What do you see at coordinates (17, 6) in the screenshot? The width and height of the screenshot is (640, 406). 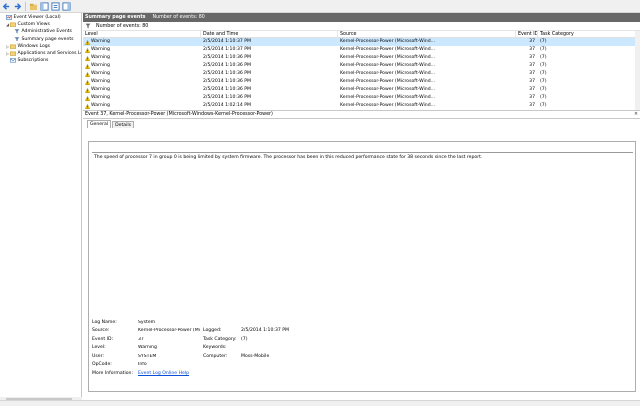 I see `forward-icon` at bounding box center [17, 6].